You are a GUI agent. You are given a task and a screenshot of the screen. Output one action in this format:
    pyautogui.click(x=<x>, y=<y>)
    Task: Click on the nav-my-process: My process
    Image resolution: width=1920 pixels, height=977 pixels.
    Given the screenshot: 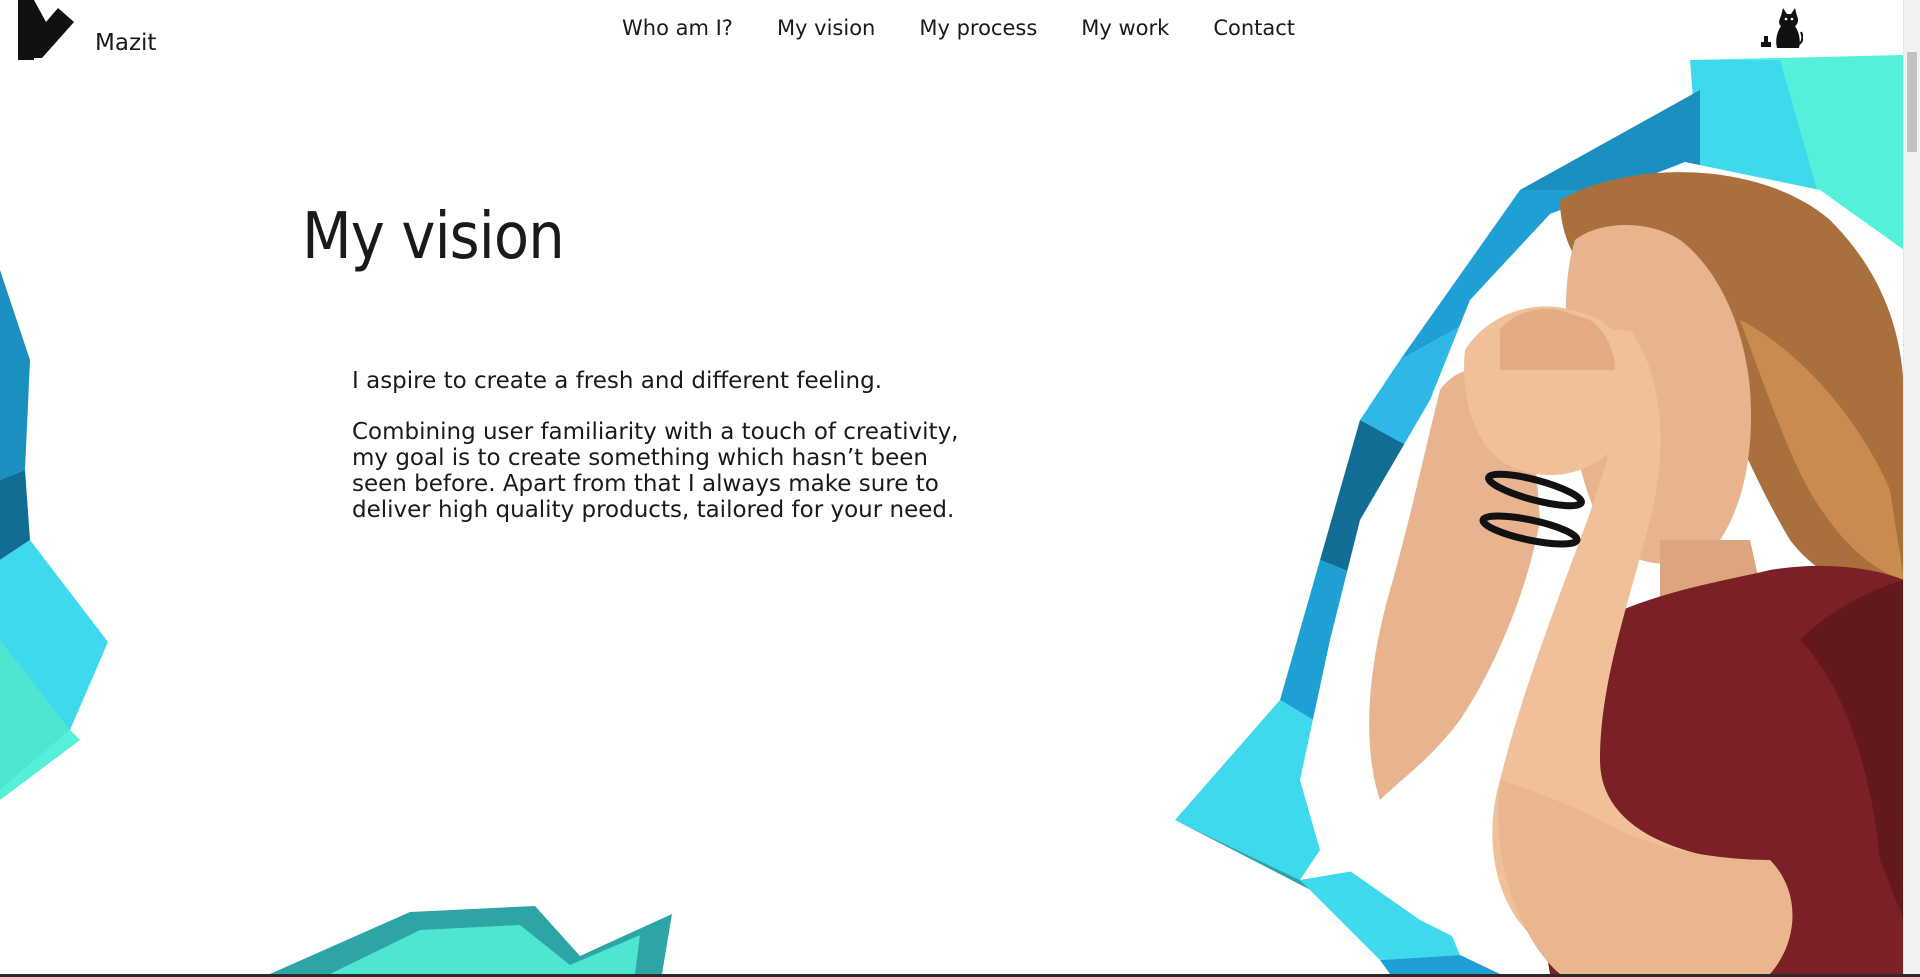 What is the action you would take?
    pyautogui.click(x=978, y=28)
    